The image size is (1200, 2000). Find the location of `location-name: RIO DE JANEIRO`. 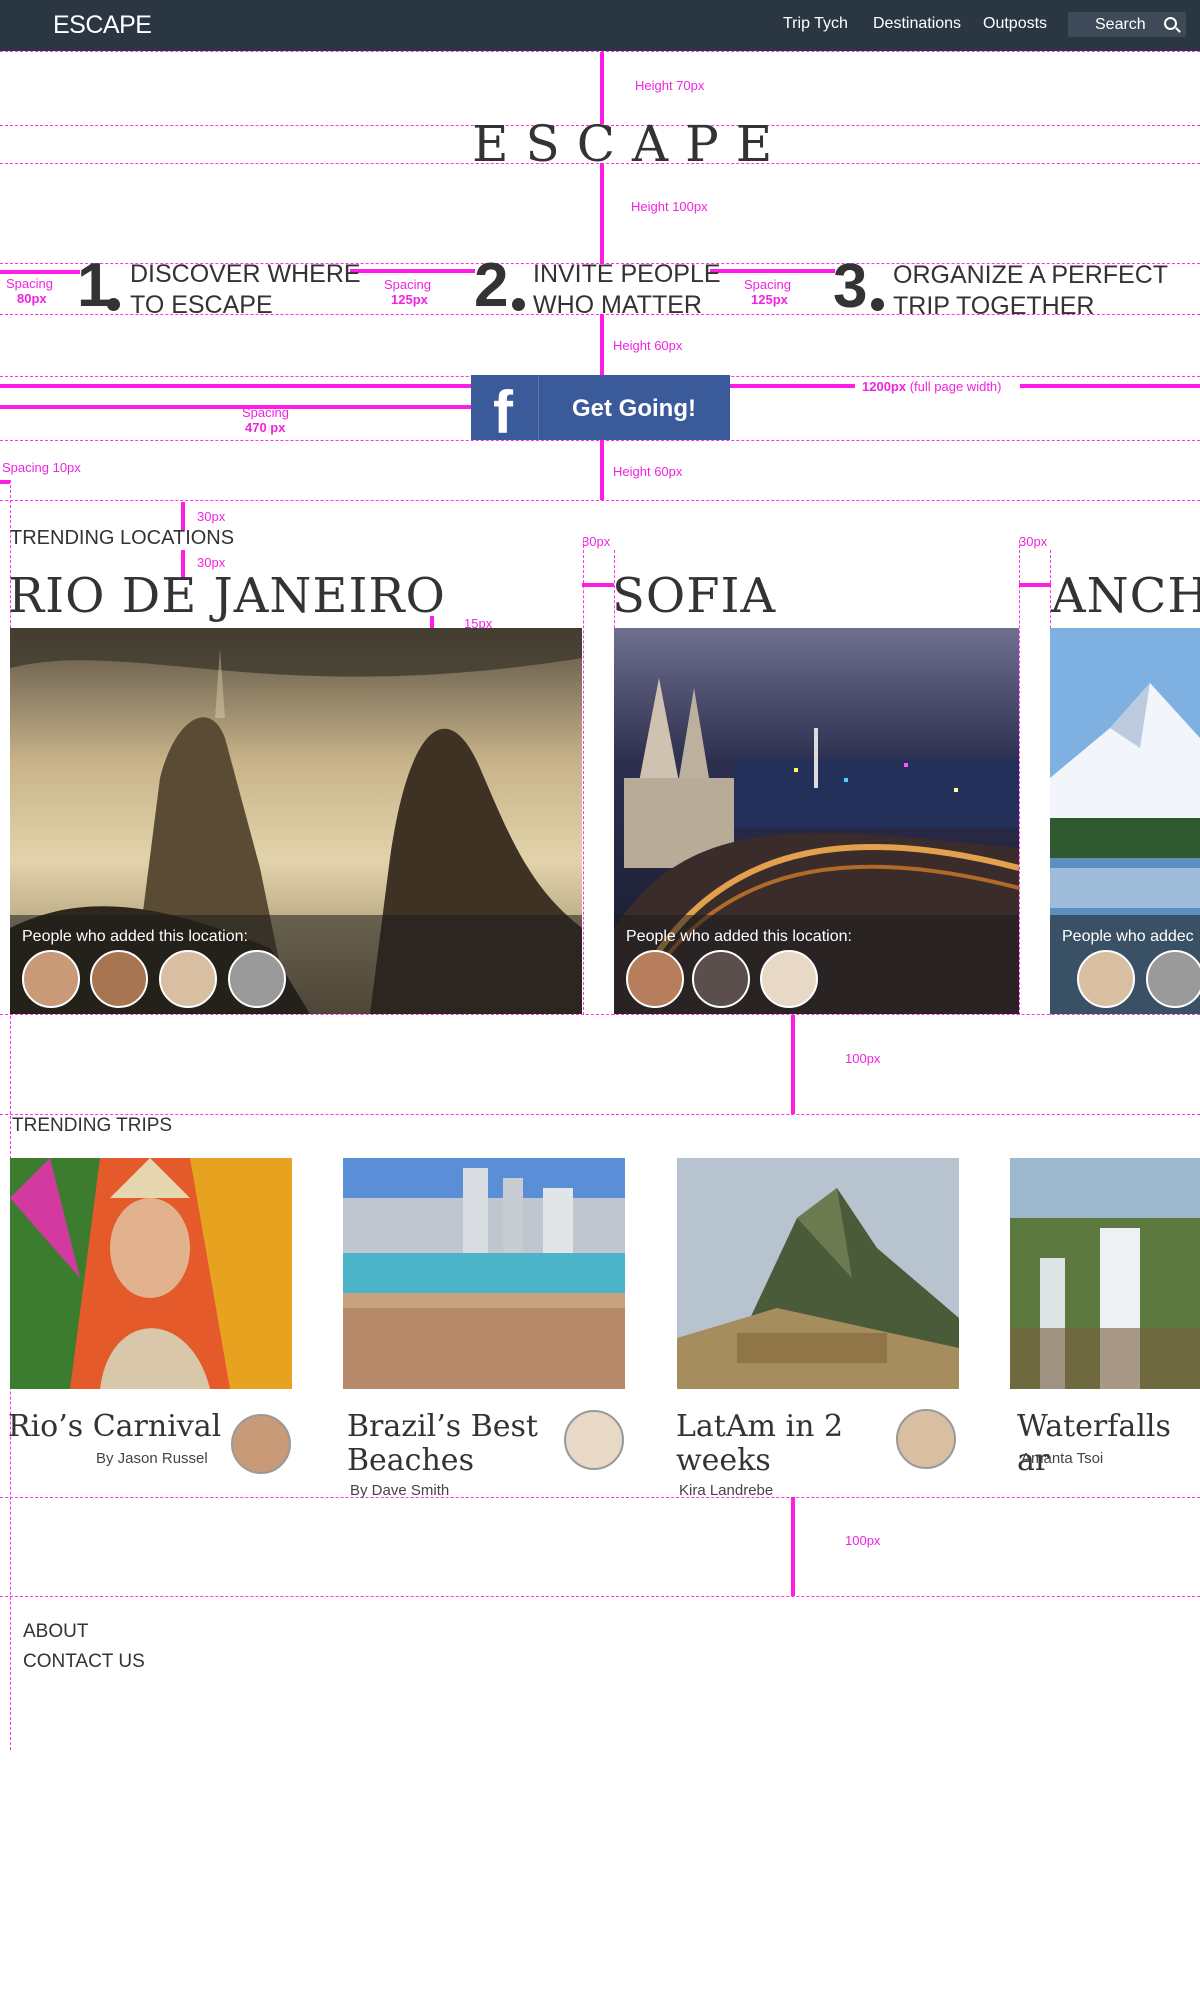

location-name: RIO DE JANEIRO is located at coordinates (227, 596).